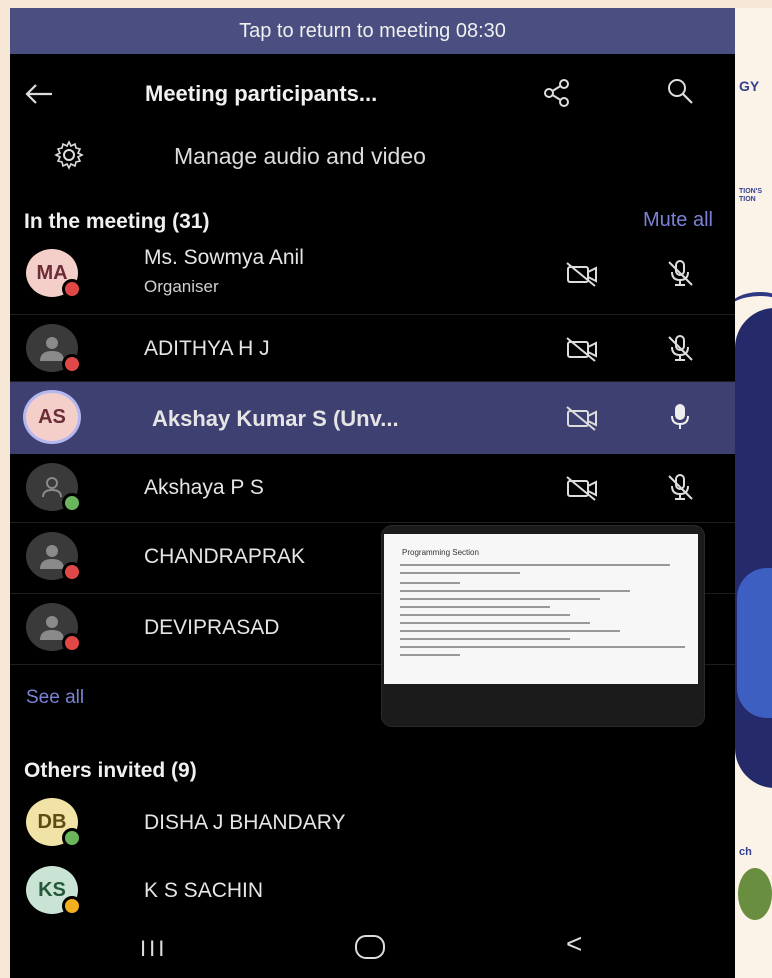 The width and height of the screenshot is (772, 978). Describe the element at coordinates (300, 155) in the screenshot. I see `manage-audio-video-label: Manage audio and video` at that location.